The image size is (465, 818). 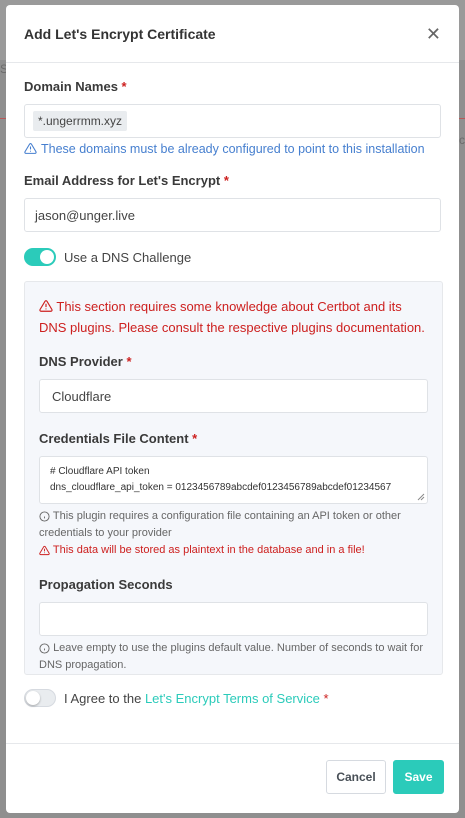 I want to click on credentials-label: Credentials File Content *, so click(x=118, y=438).